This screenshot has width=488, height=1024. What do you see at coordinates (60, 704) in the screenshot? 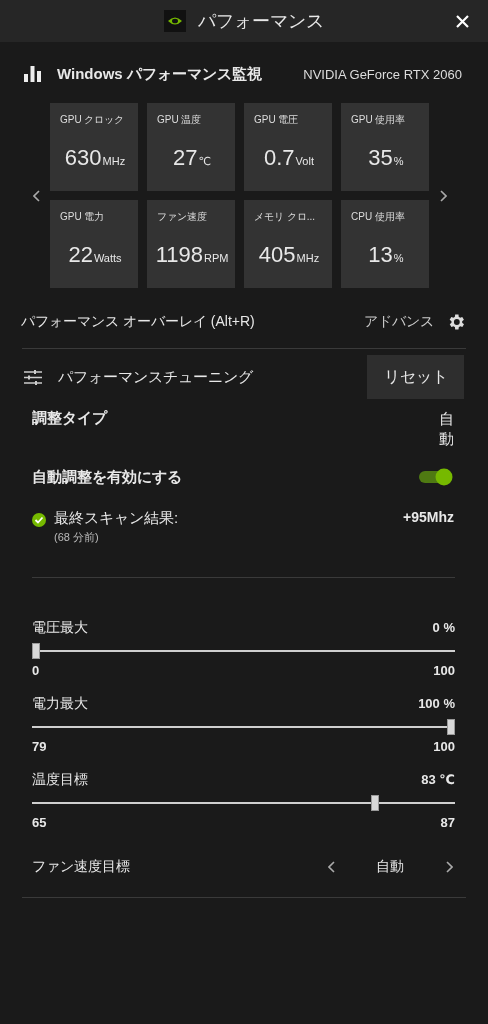
I see `slider-label: 電力最大` at bounding box center [60, 704].